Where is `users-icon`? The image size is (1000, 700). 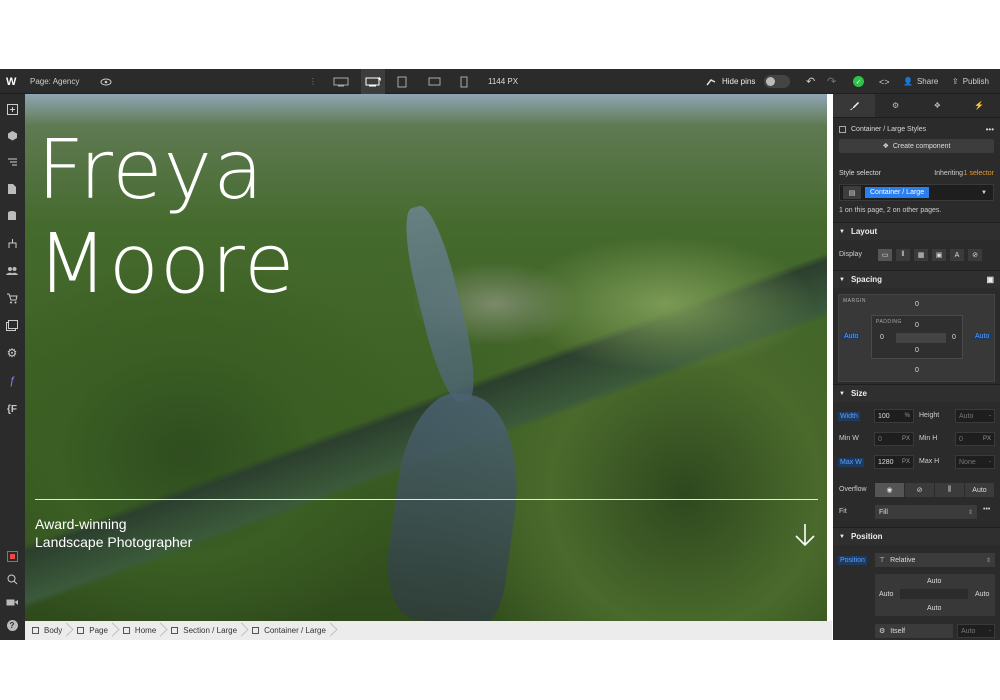 users-icon is located at coordinates (12, 271).